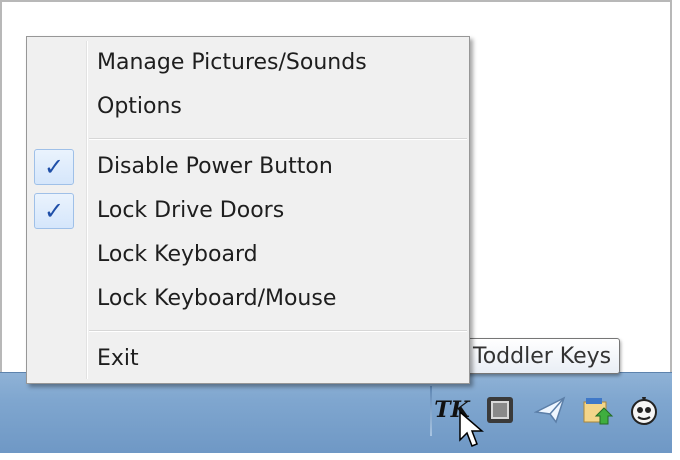  I want to click on mouse-pointer-icon, so click(471, 428).